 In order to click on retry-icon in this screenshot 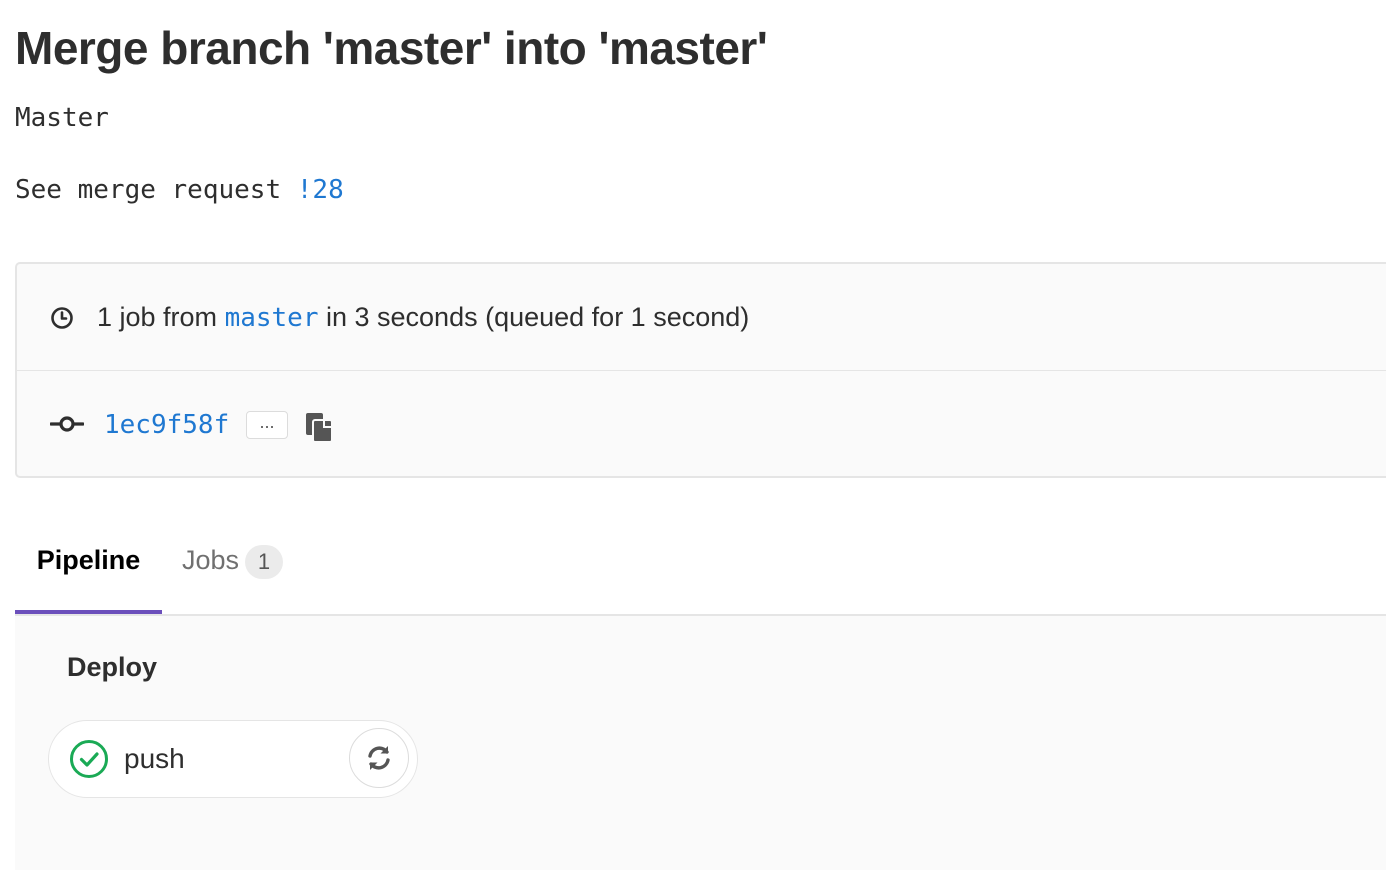, I will do `click(379, 758)`.